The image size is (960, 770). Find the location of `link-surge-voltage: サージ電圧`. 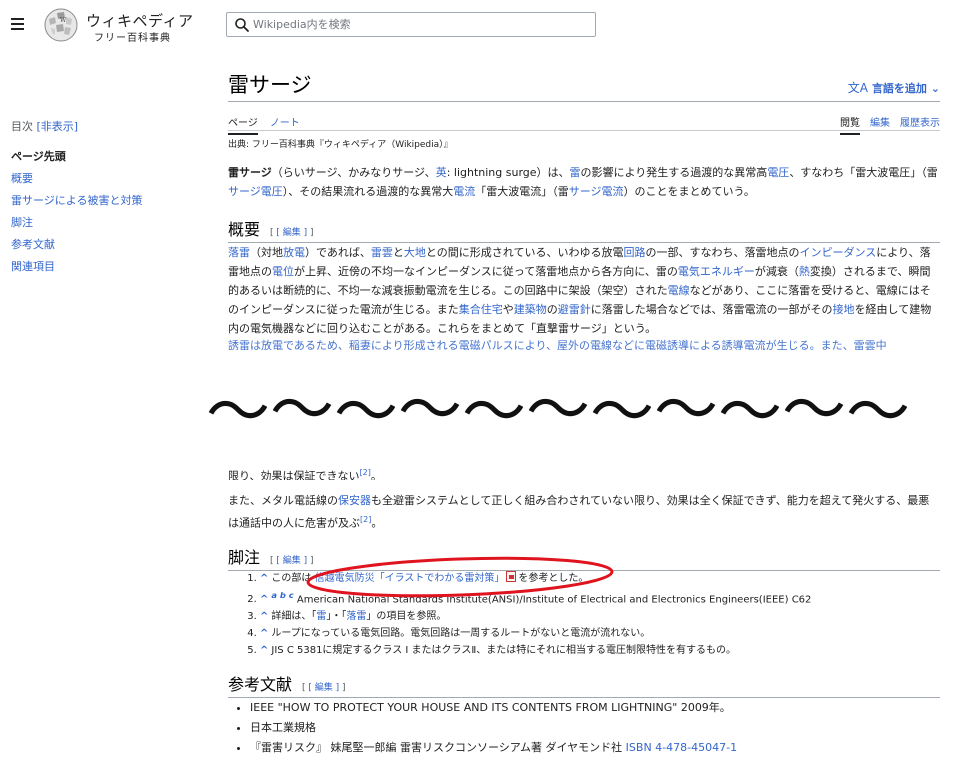

link-surge-voltage: サージ電圧 is located at coordinates (255, 191).